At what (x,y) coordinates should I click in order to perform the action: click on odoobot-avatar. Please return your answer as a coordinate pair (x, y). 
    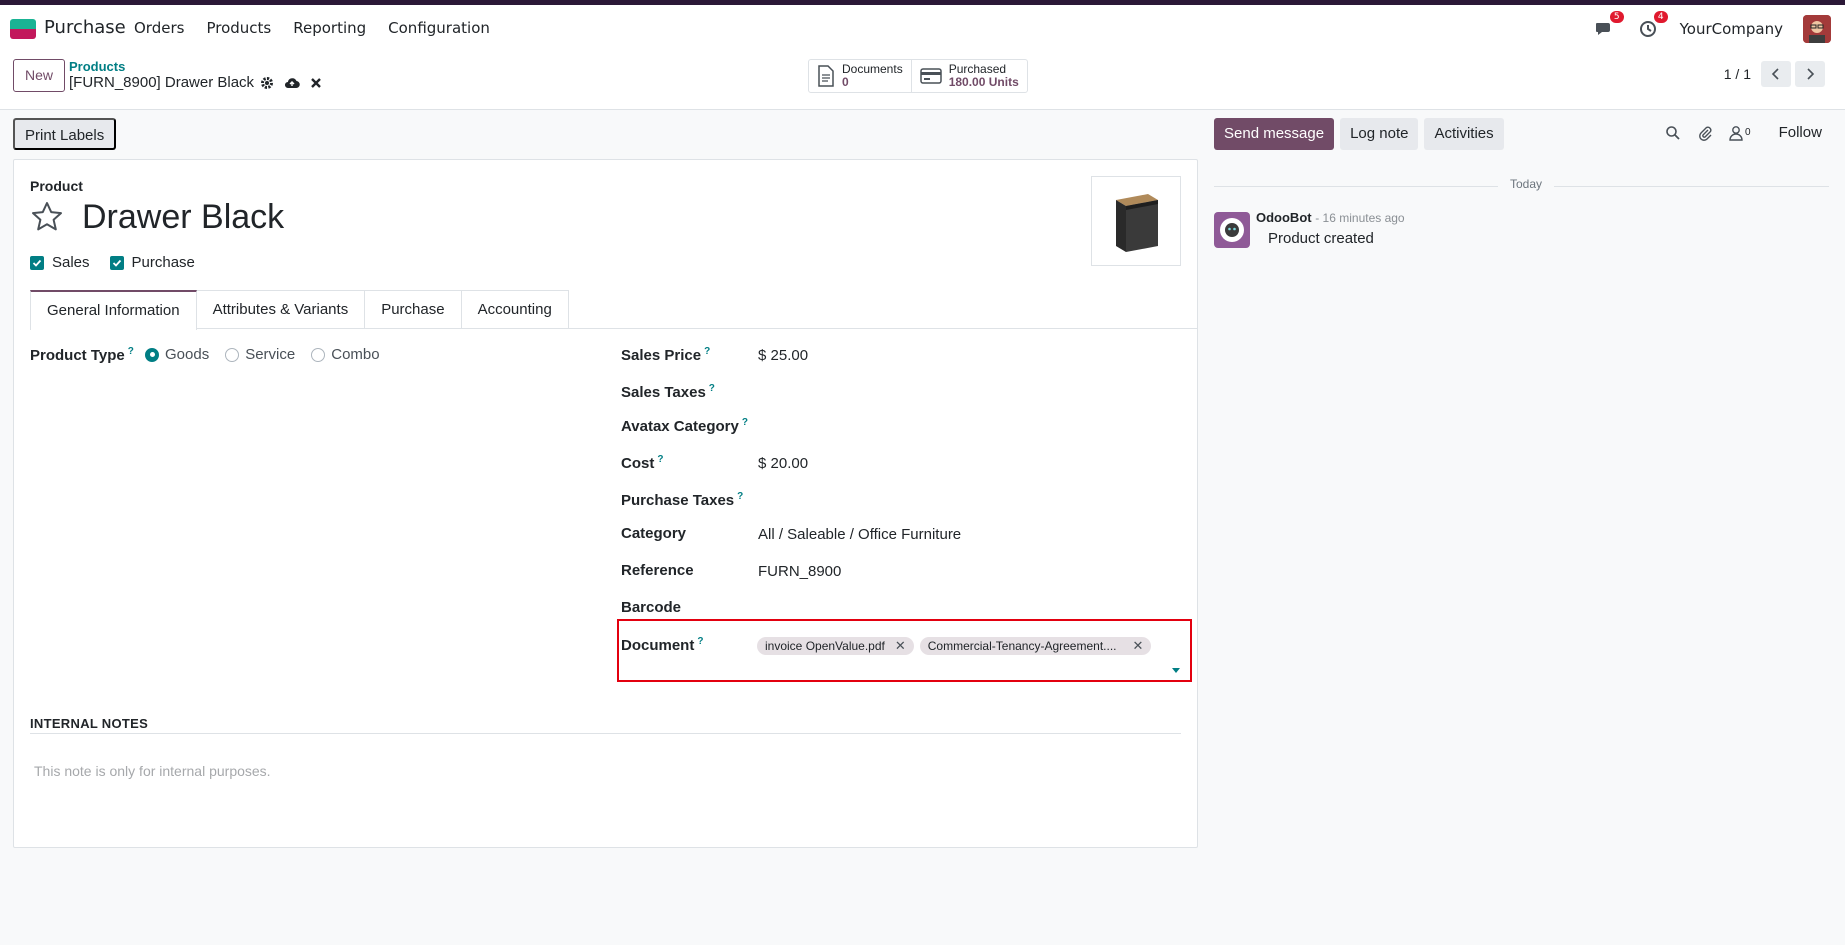
    Looking at the image, I should click on (1232, 230).